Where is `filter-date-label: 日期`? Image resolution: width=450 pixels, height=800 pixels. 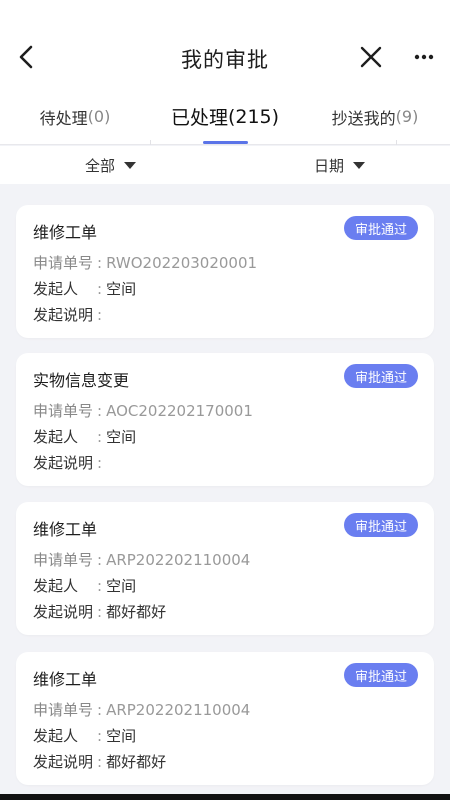 filter-date-label: 日期 is located at coordinates (329, 165).